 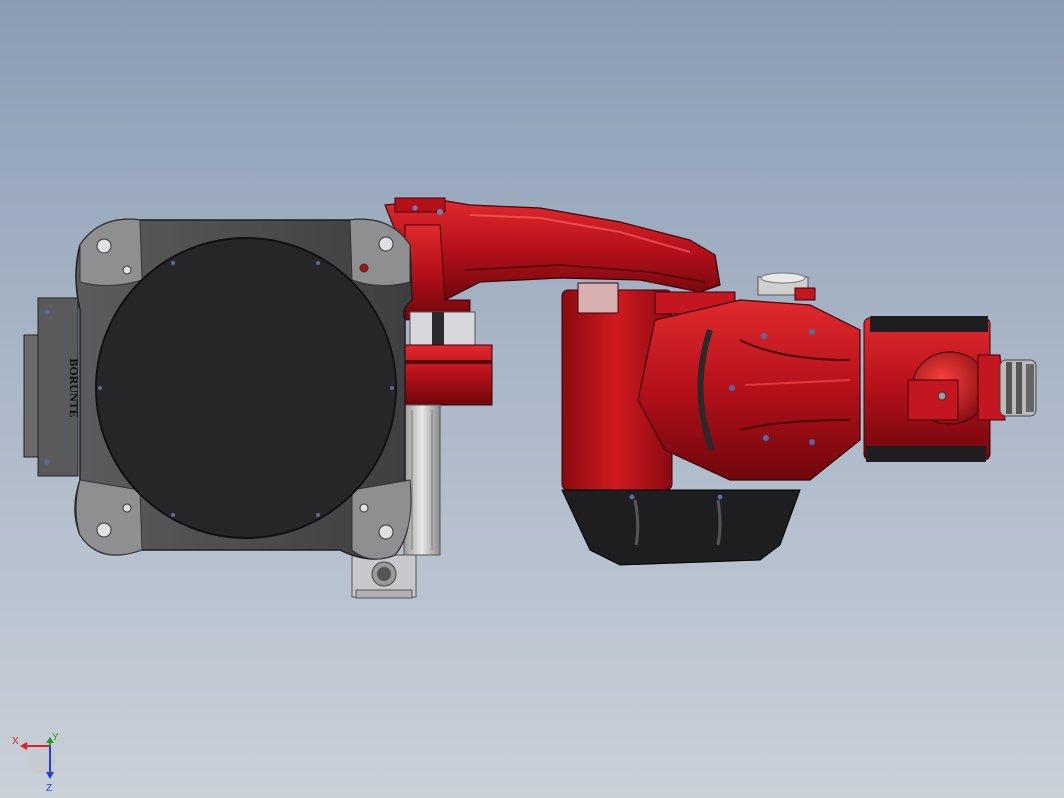 I want to click on coordinate-triad: X Y Z, so click(x=35, y=763).